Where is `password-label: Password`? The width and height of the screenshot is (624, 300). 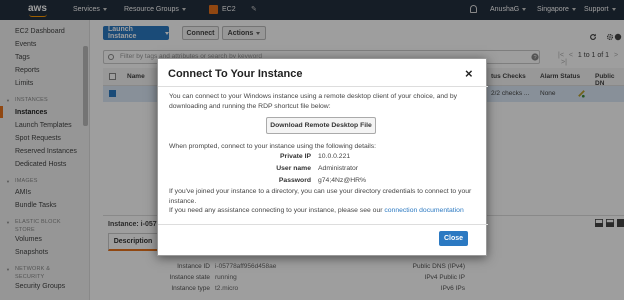
password-label: Password is located at coordinates (294, 180).